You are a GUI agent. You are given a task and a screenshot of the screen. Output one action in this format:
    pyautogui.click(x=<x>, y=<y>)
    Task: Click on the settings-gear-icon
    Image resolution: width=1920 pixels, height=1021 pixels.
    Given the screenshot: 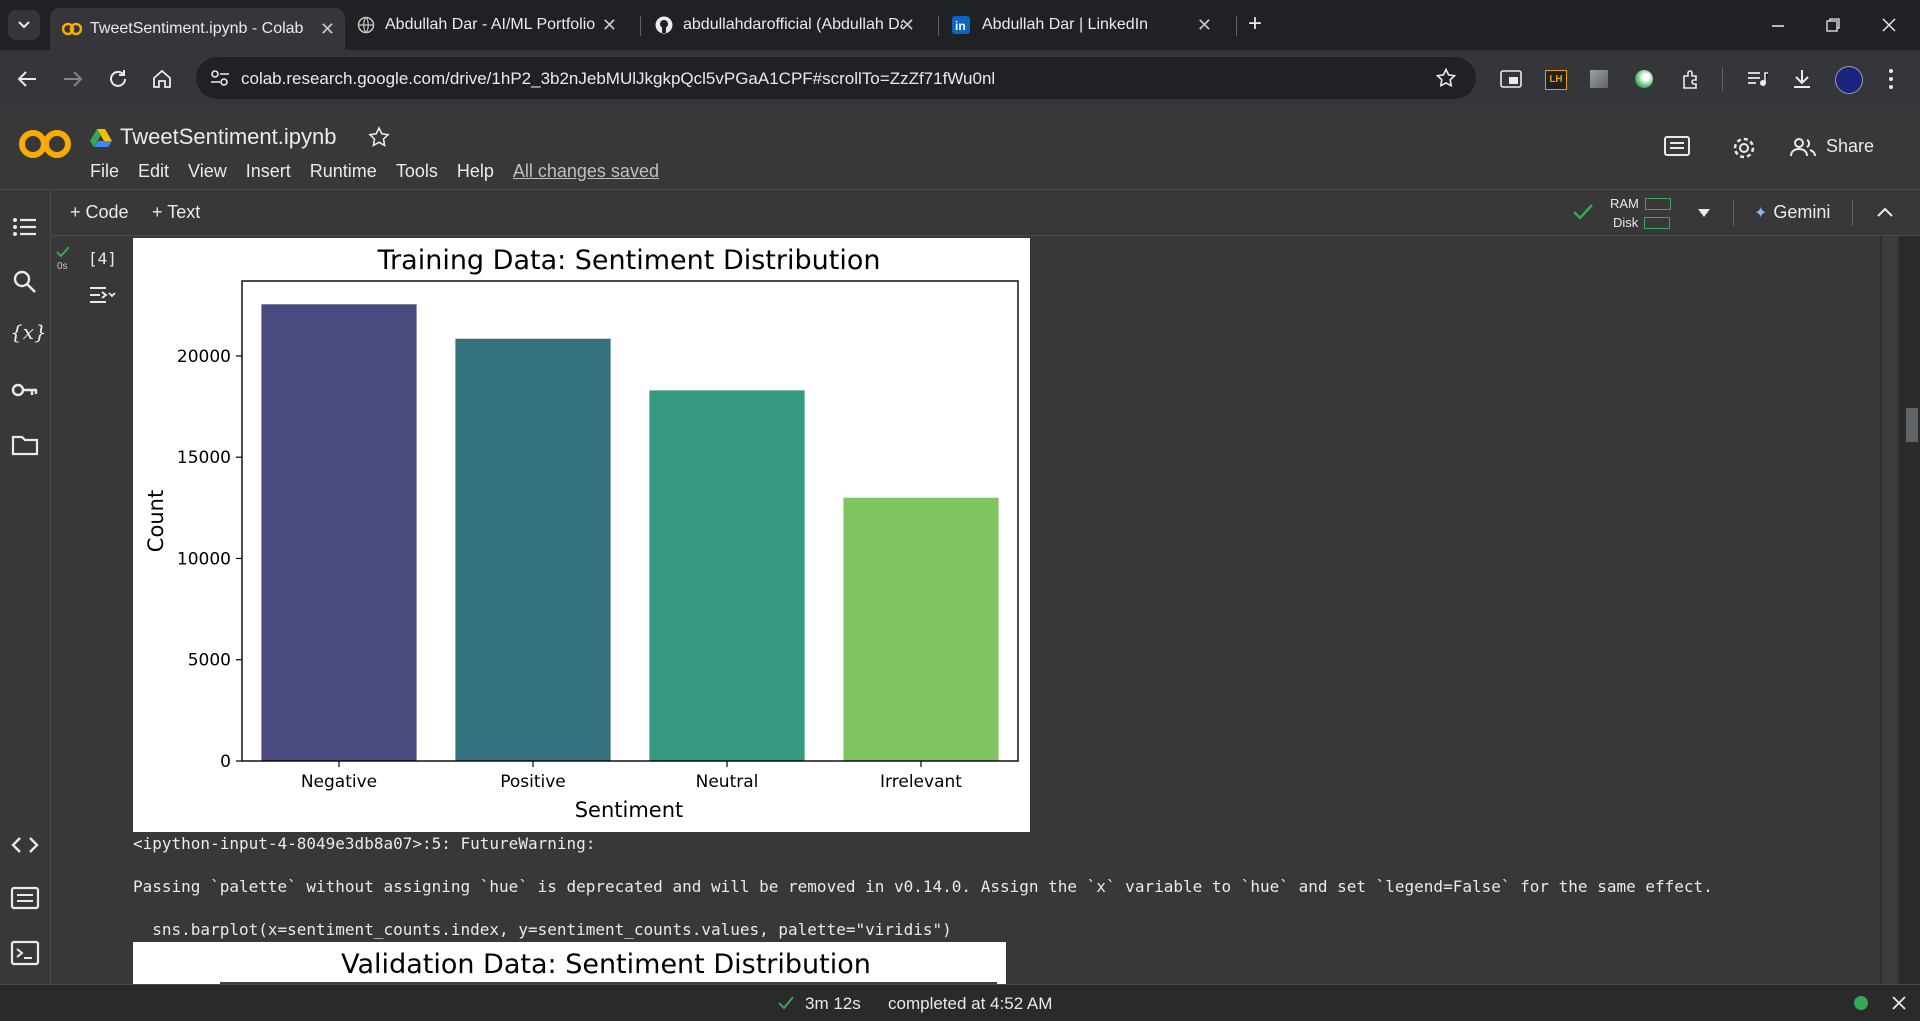 What is the action you would take?
    pyautogui.click(x=1744, y=148)
    